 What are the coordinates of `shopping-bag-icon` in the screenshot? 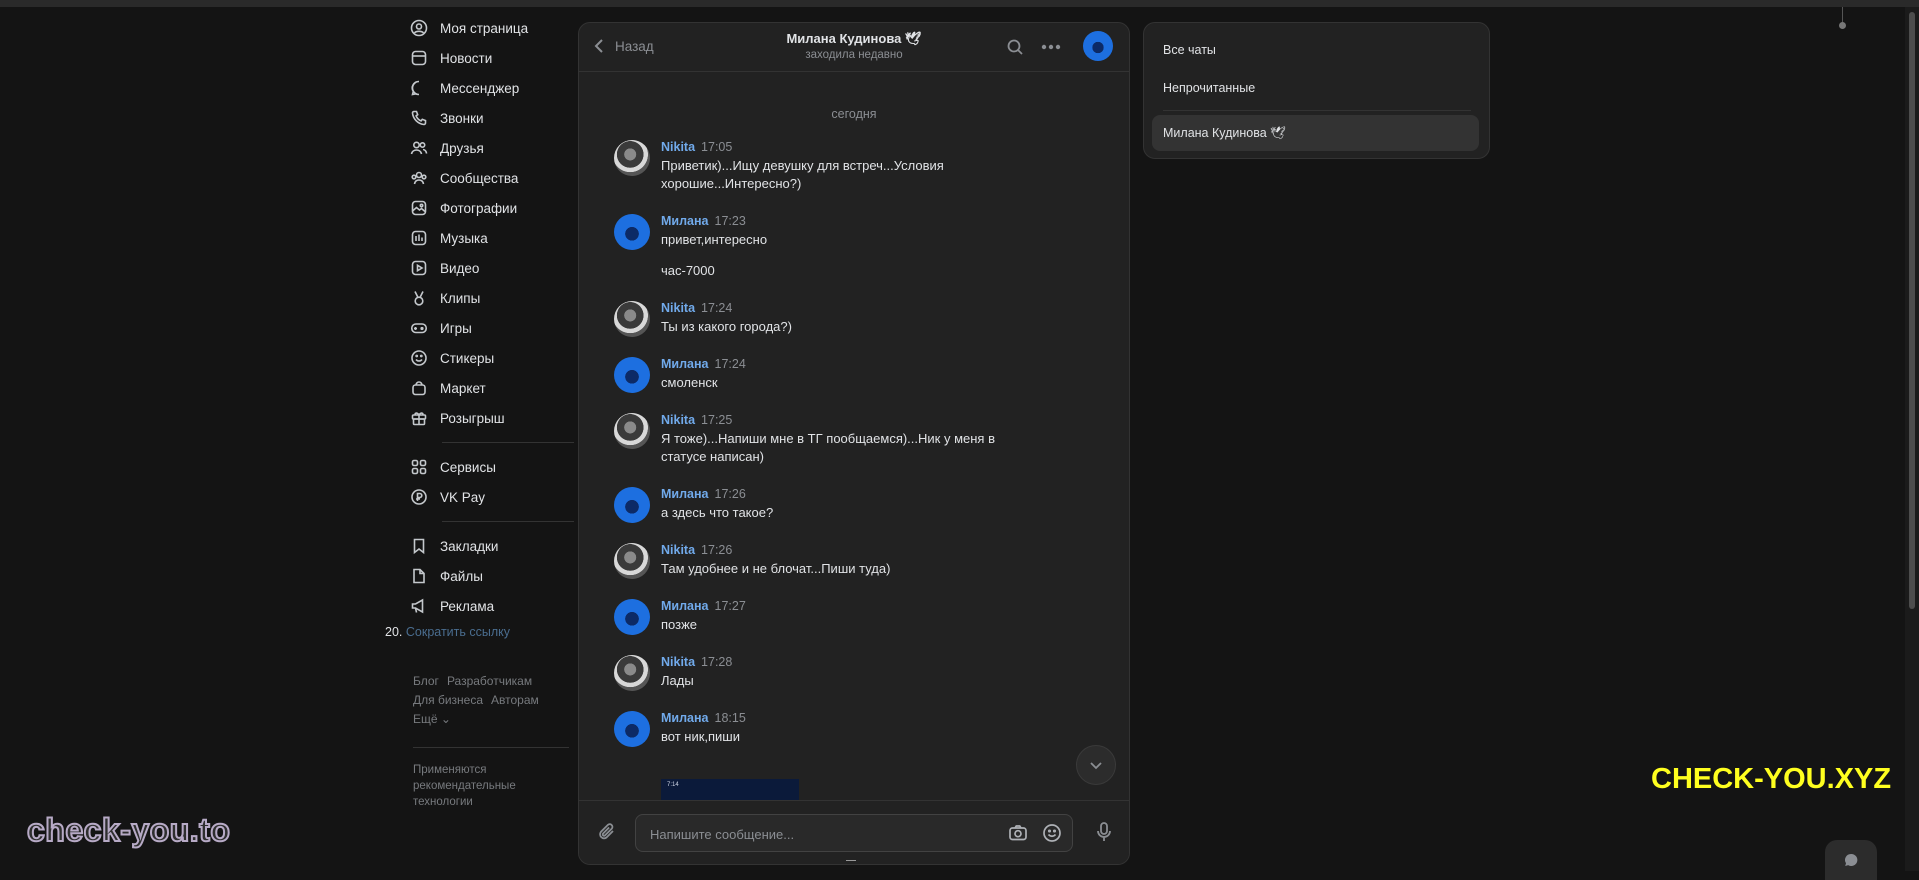 It's located at (419, 388).